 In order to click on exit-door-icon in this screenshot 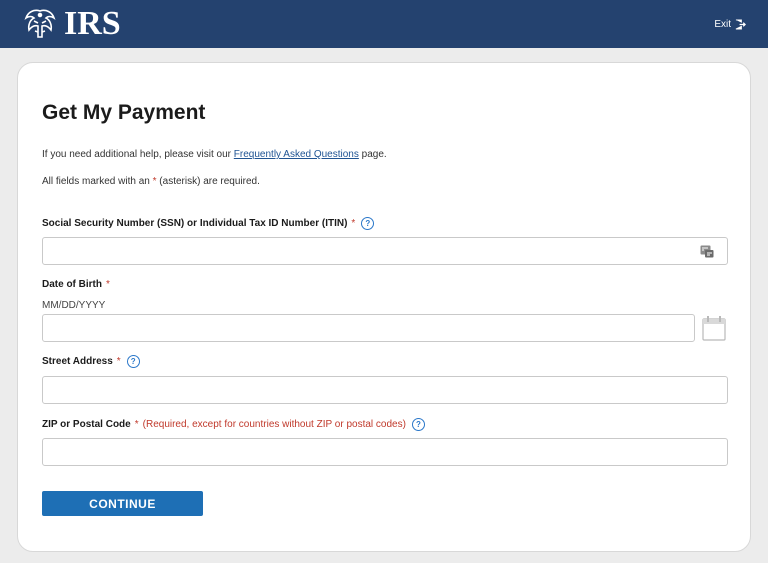, I will do `click(740, 24)`.